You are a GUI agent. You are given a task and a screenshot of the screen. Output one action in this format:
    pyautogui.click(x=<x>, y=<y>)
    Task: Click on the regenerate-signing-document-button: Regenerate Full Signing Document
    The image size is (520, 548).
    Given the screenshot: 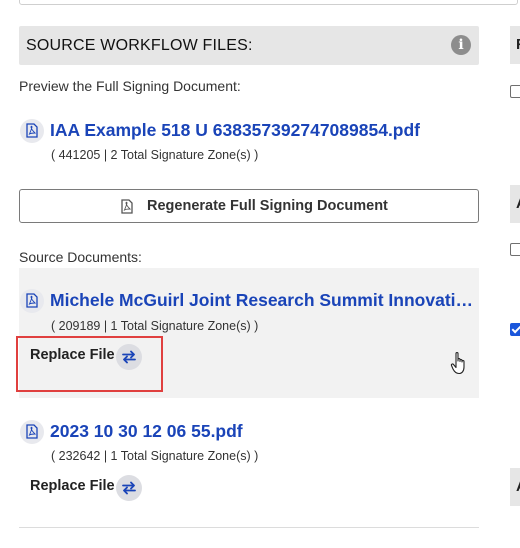 What is the action you would take?
    pyautogui.click(x=249, y=206)
    